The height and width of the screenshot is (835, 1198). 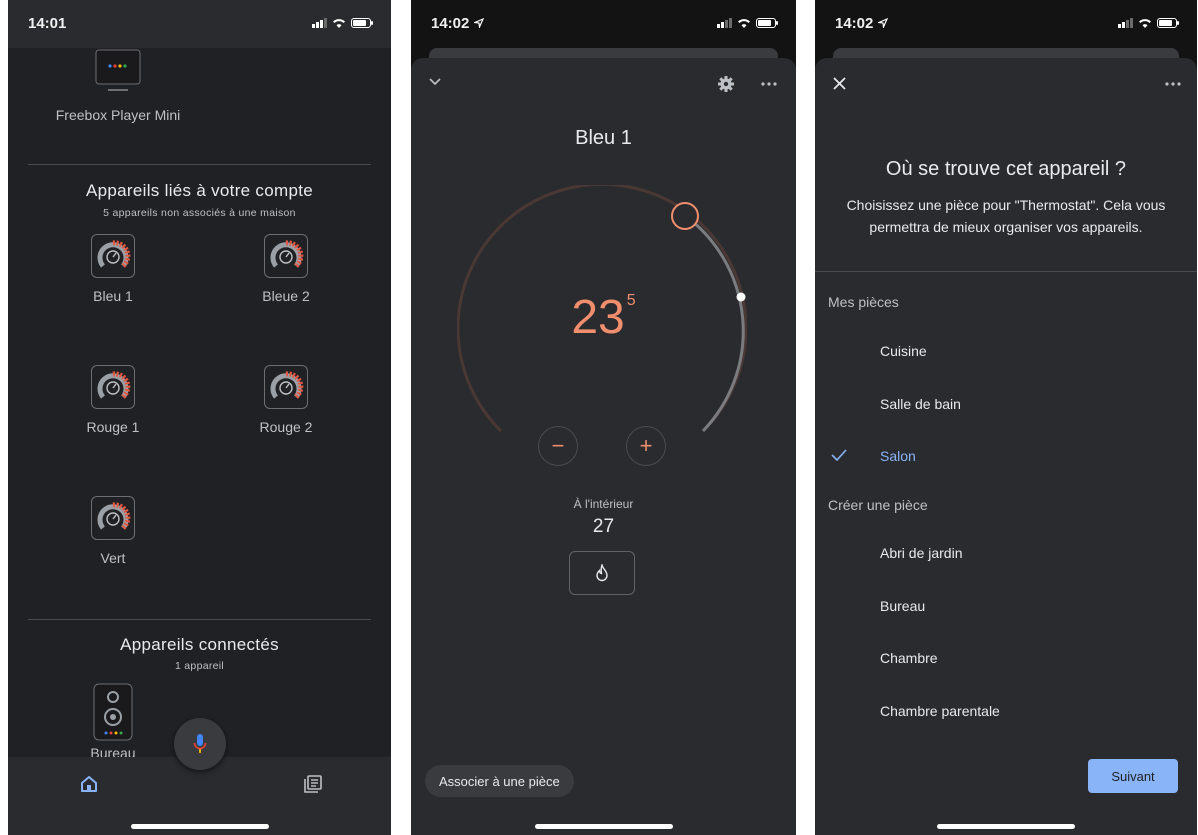 What do you see at coordinates (199, 666) in the screenshot?
I see `connected-devices-subtitle: 1 appareil` at bounding box center [199, 666].